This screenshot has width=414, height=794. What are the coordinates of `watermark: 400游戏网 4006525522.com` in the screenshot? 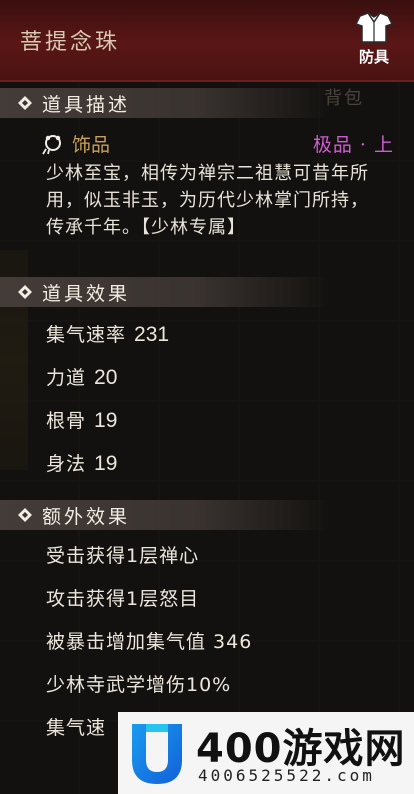 It's located at (266, 753).